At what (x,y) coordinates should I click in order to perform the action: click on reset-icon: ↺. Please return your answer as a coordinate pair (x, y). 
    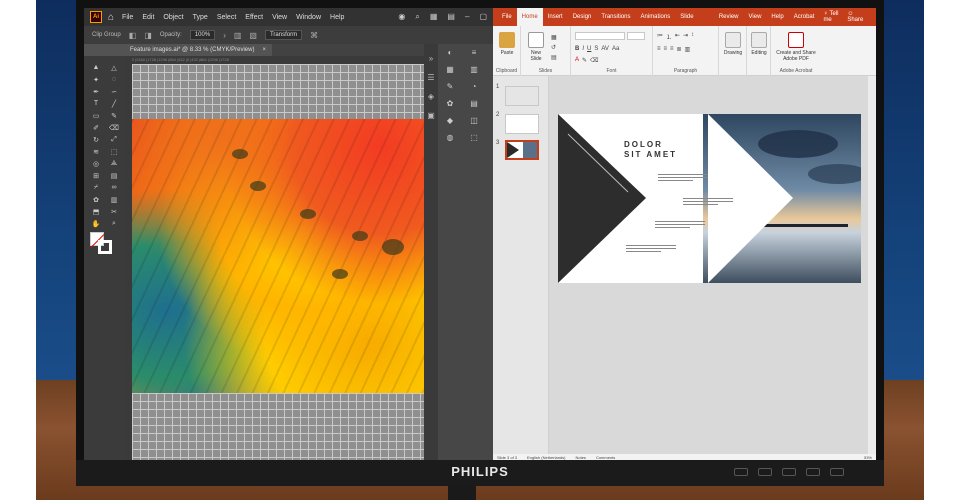
    Looking at the image, I should click on (554, 47).